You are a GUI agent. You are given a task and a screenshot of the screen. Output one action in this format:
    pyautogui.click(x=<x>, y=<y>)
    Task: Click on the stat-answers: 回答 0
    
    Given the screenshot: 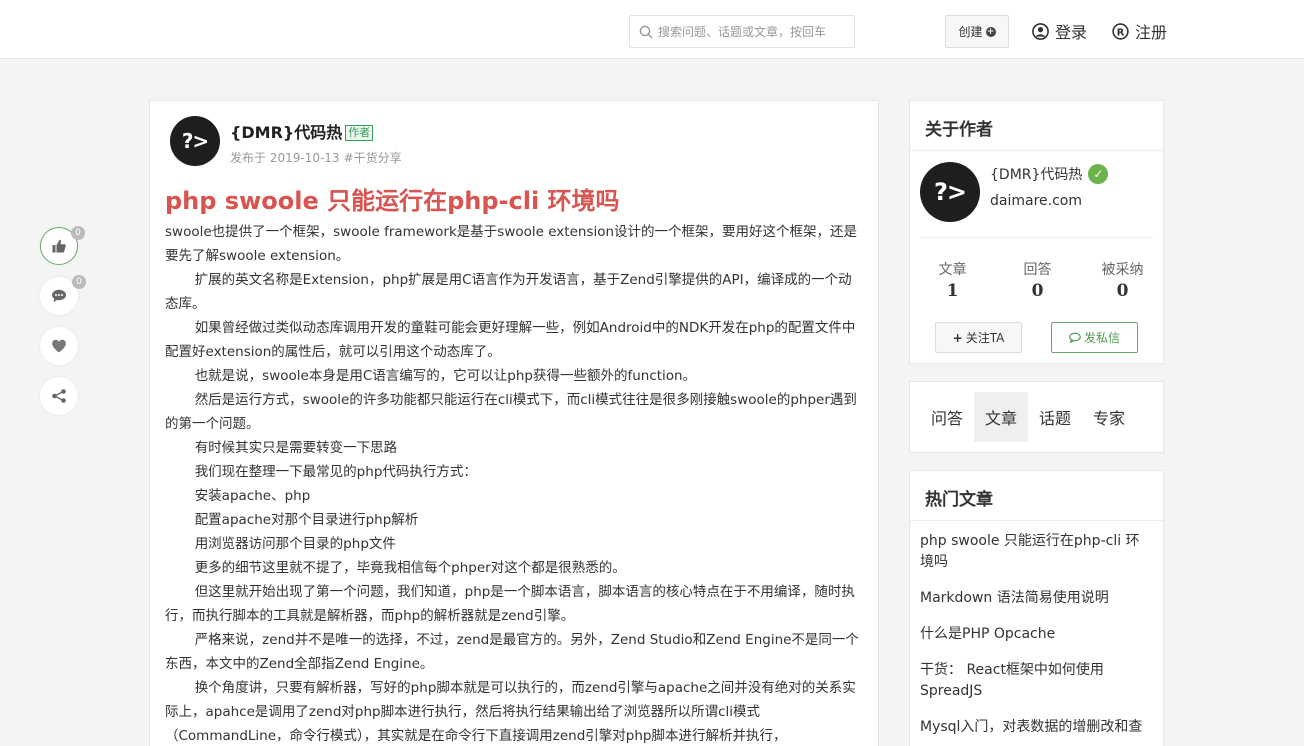 What is the action you would take?
    pyautogui.click(x=1037, y=280)
    